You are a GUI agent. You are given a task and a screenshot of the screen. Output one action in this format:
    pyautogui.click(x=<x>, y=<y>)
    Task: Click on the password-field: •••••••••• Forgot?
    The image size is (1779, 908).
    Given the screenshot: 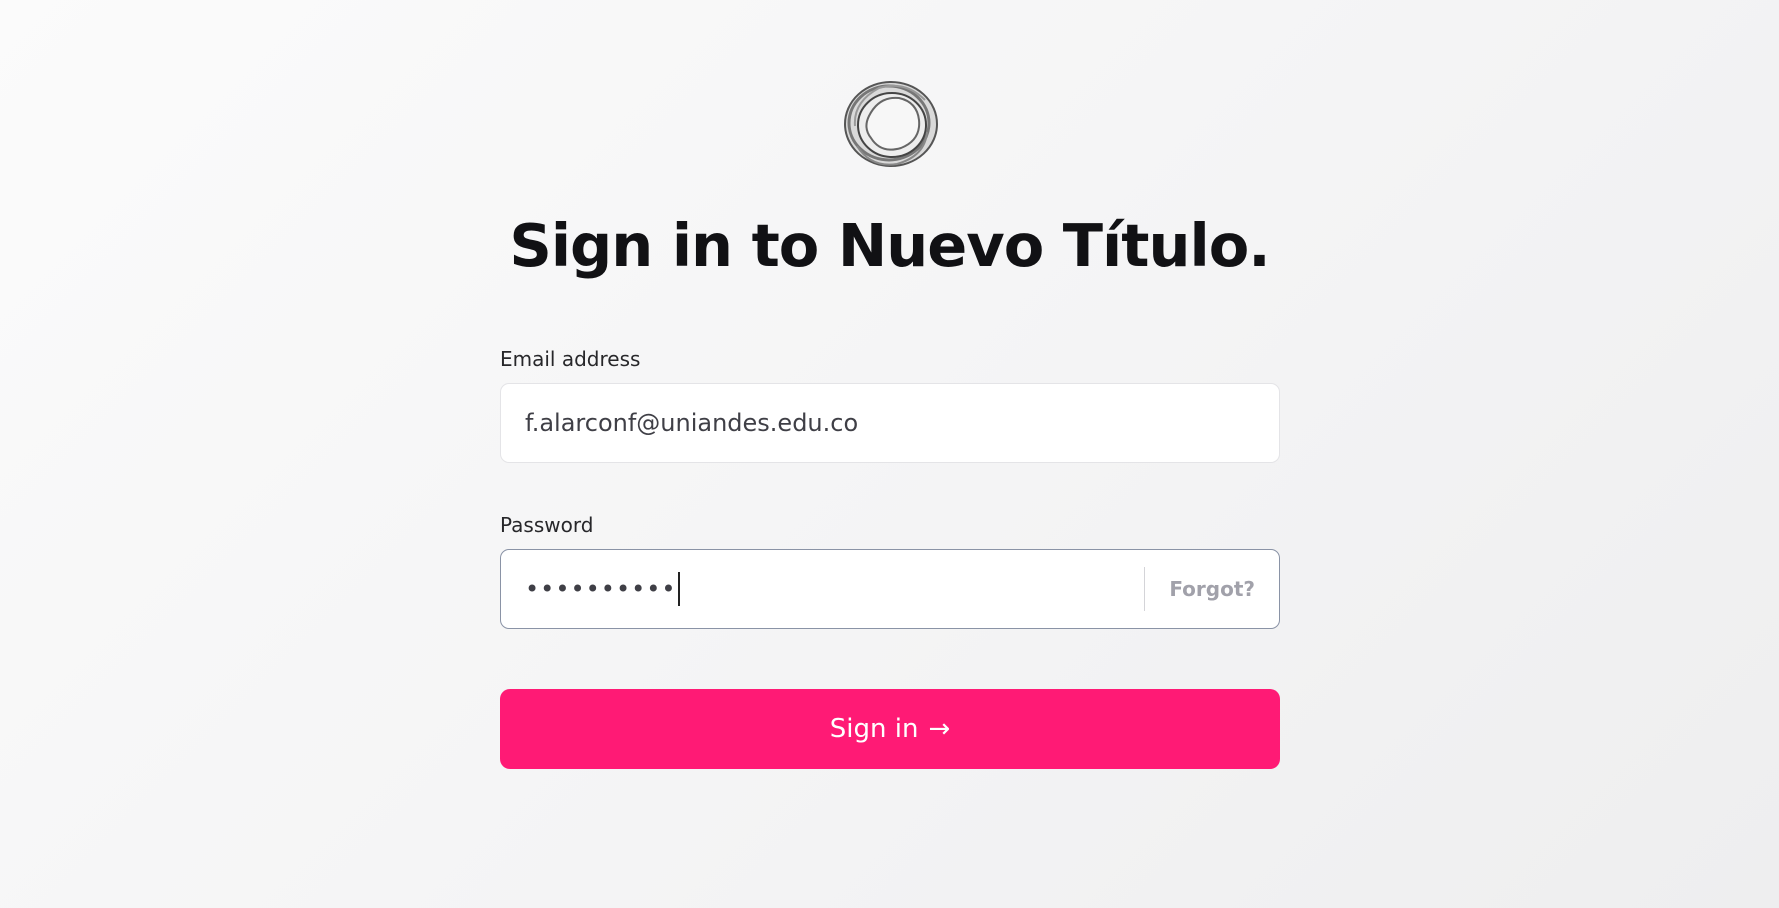 What is the action you would take?
    pyautogui.click(x=890, y=589)
    